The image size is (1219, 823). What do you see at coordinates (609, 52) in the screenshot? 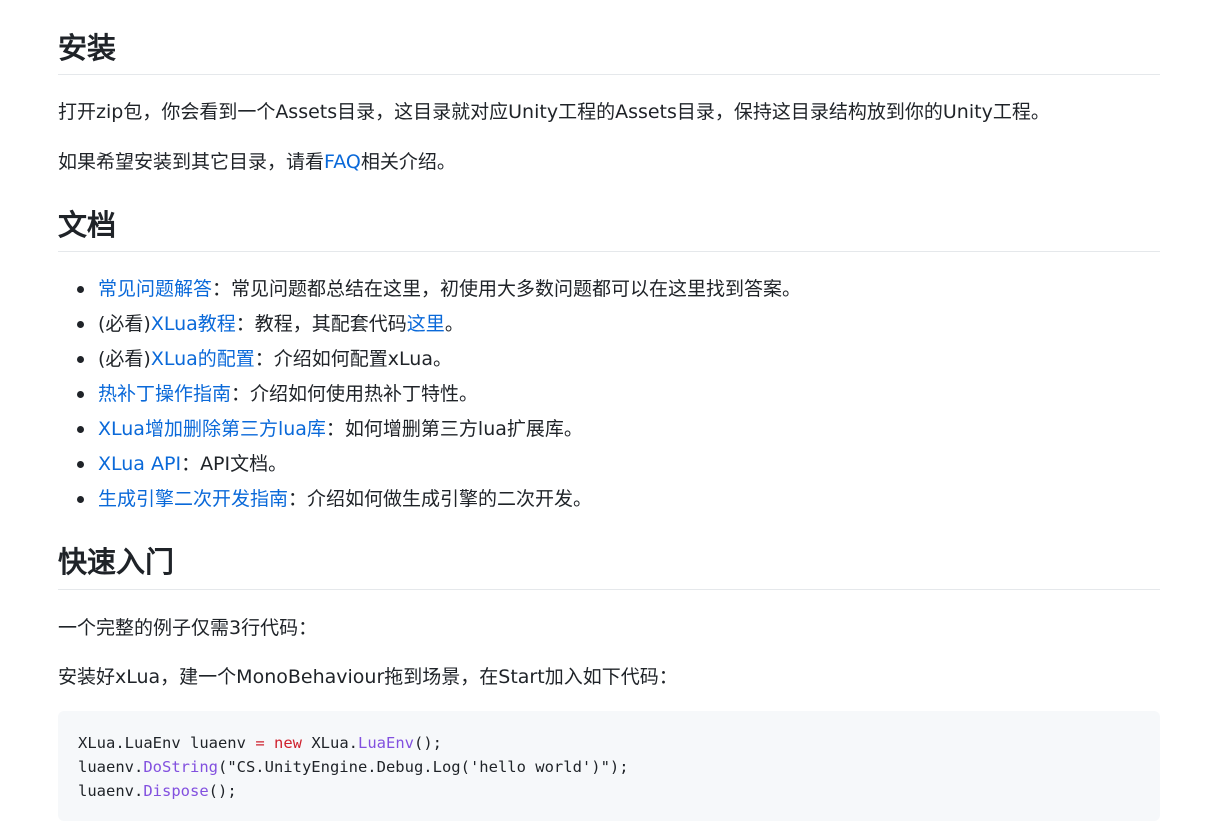
I see `install-heading: 安装` at bounding box center [609, 52].